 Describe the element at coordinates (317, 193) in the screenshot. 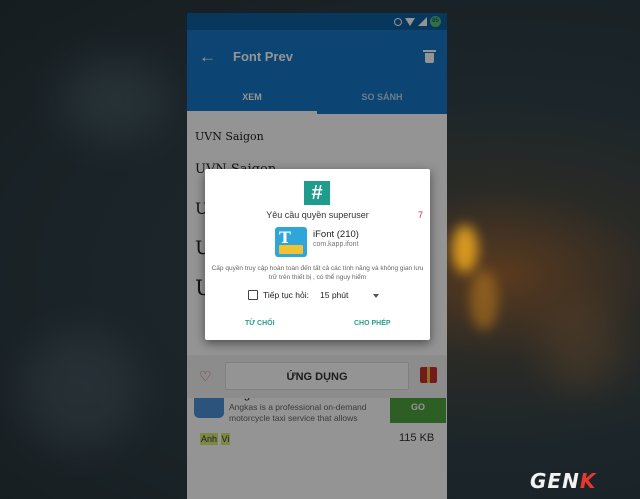

I see `superuser-logo-icon: #` at that location.